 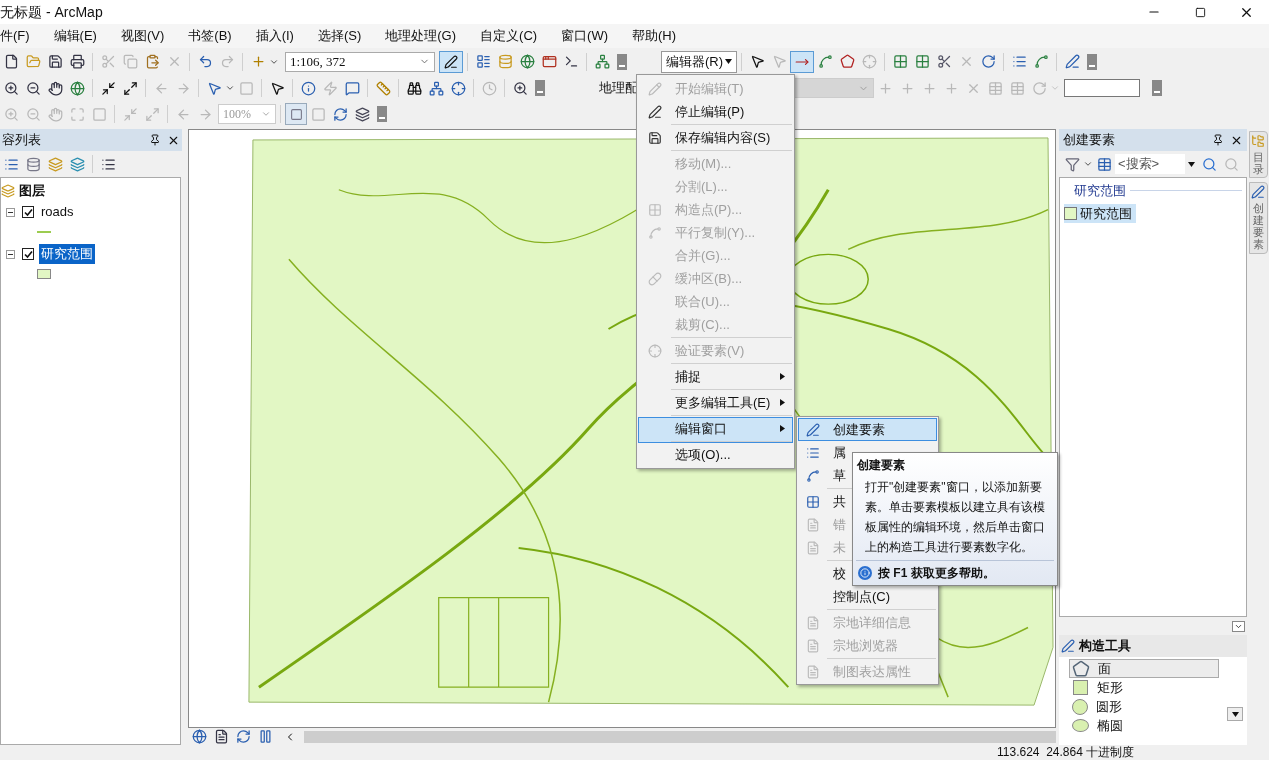 What do you see at coordinates (1106, 213) in the screenshot?
I see `template-name: 研究范围` at bounding box center [1106, 213].